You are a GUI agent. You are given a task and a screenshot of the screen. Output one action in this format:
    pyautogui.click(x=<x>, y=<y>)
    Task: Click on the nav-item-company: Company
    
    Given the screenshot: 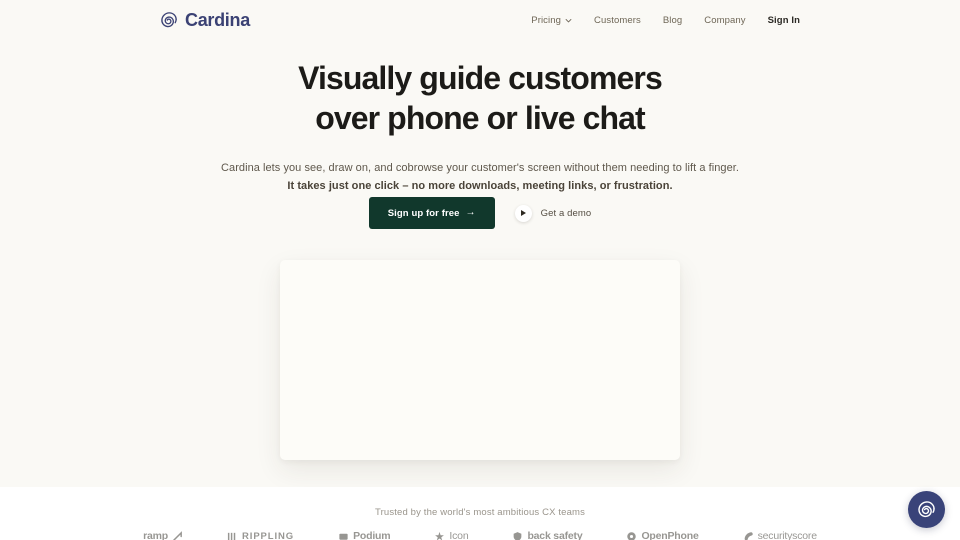 What is the action you would take?
    pyautogui.click(x=724, y=20)
    